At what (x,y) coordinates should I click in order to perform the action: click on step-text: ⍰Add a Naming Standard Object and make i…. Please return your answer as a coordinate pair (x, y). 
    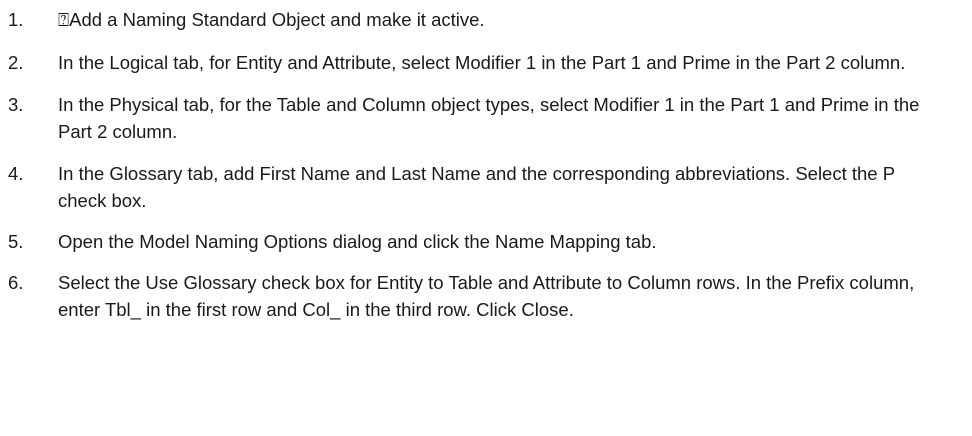
    Looking at the image, I should click on (271, 19).